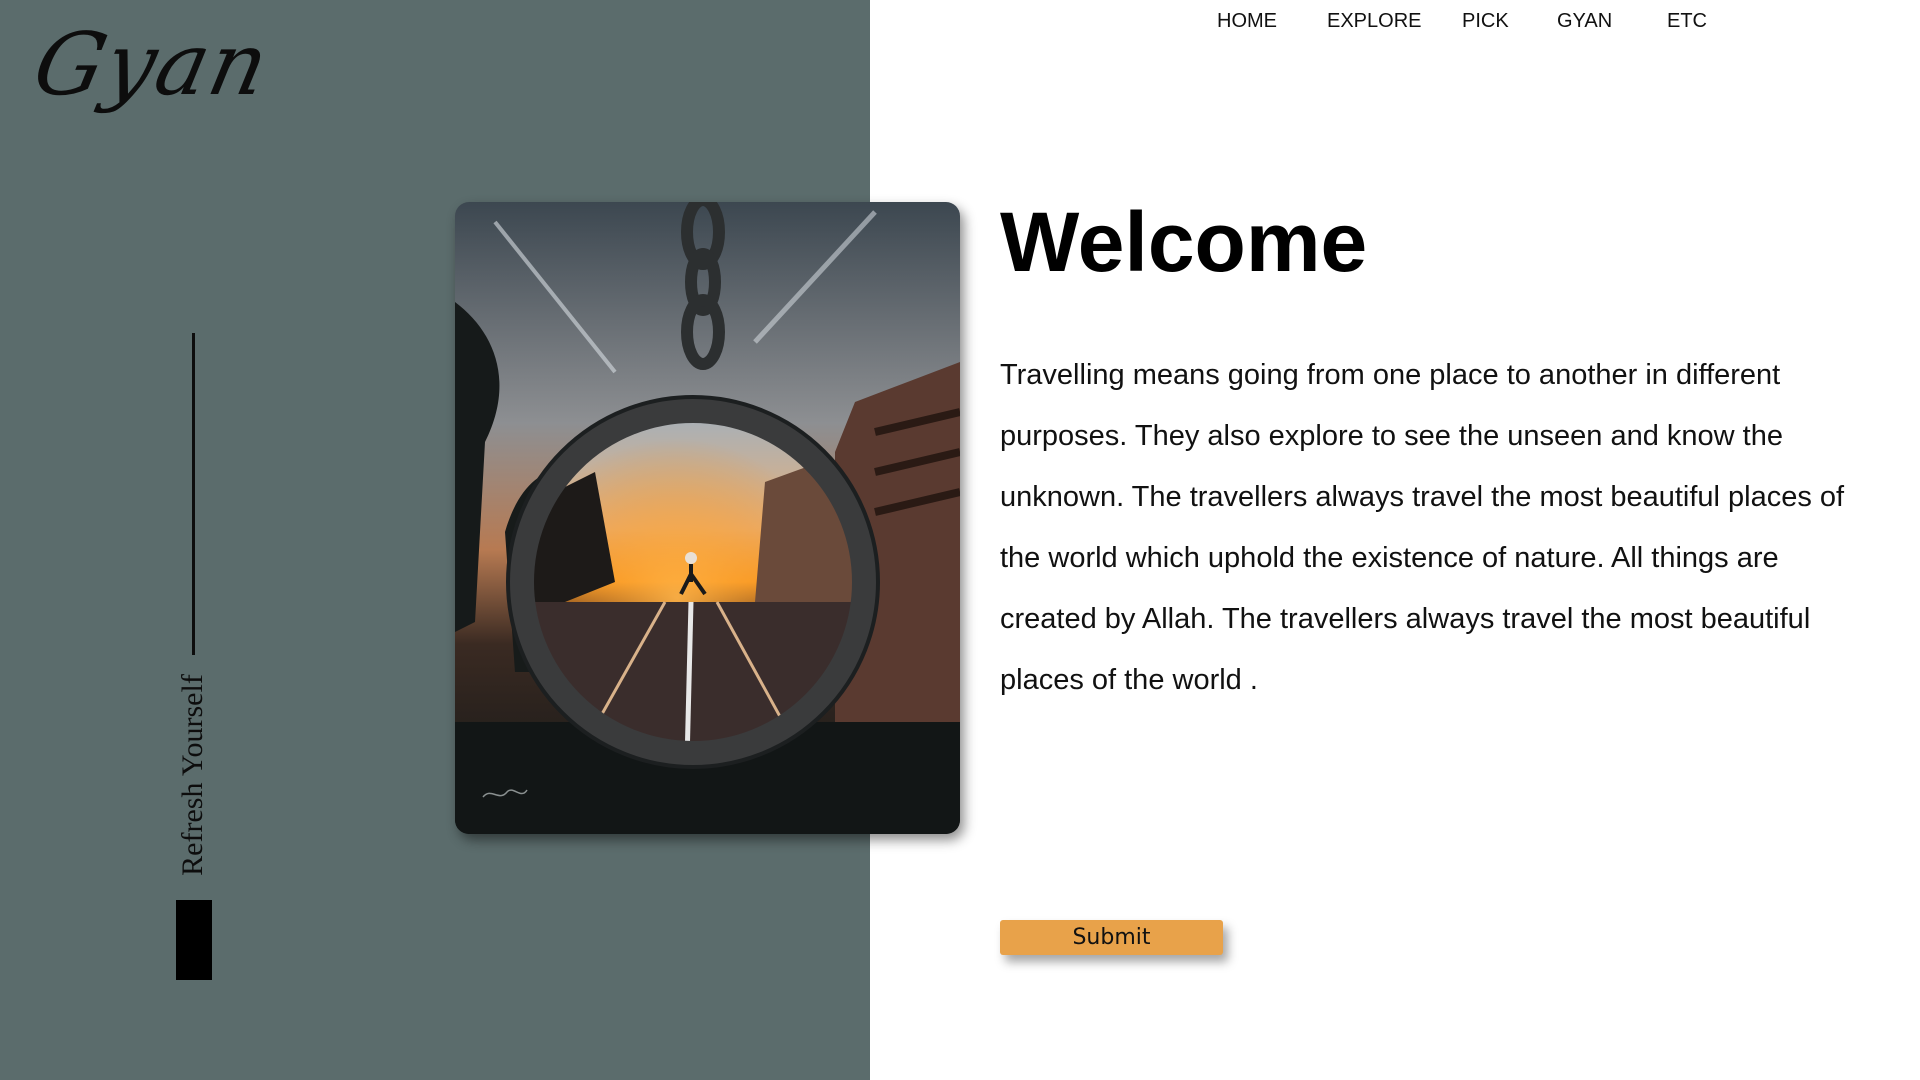 This screenshot has width=1920, height=1080. Describe the element at coordinates (194, 940) in the screenshot. I see `decorative-block` at that location.